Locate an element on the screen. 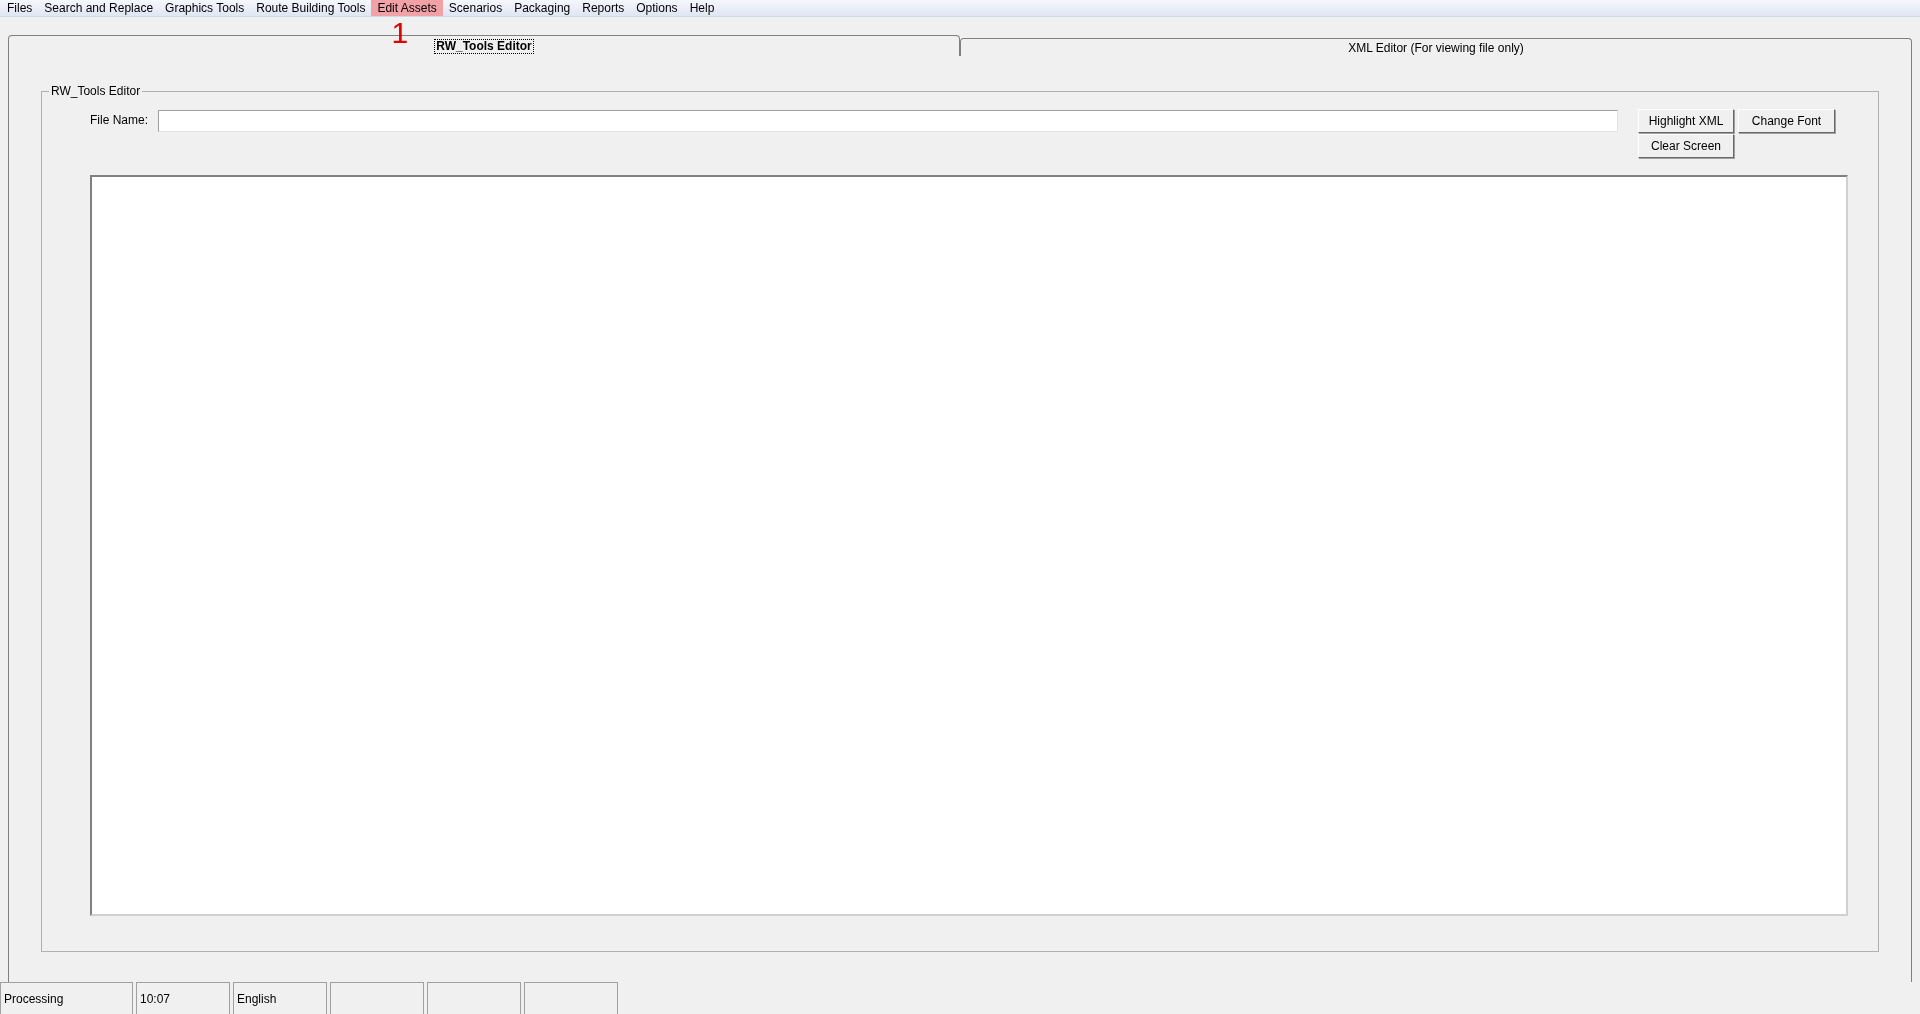  clear-screen-button: Clear Screen is located at coordinates (1686, 146).